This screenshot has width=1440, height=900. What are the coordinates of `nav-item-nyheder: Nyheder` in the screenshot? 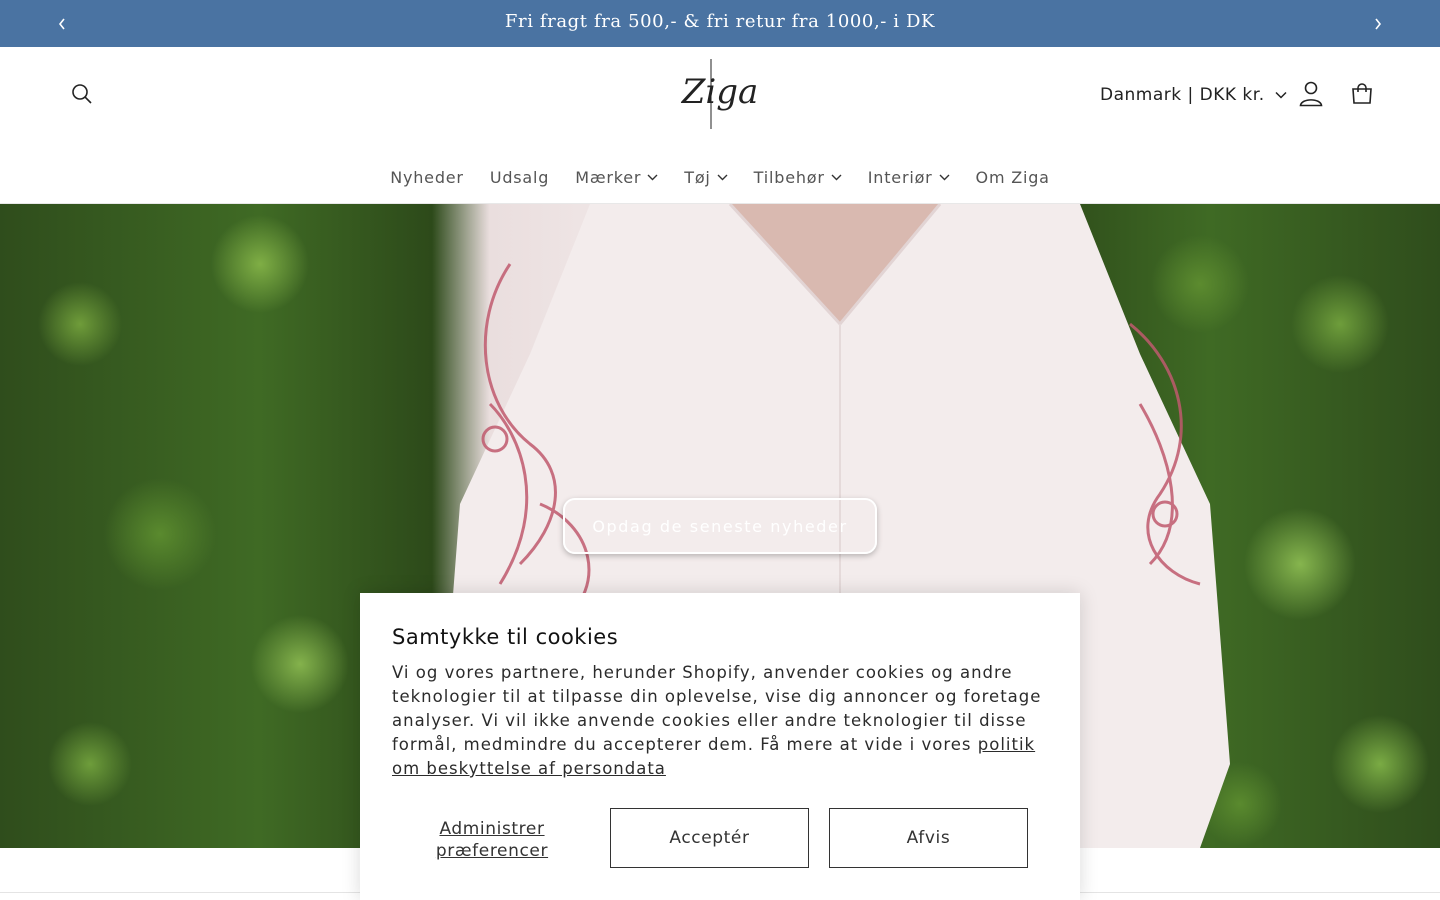 It's located at (427, 177).